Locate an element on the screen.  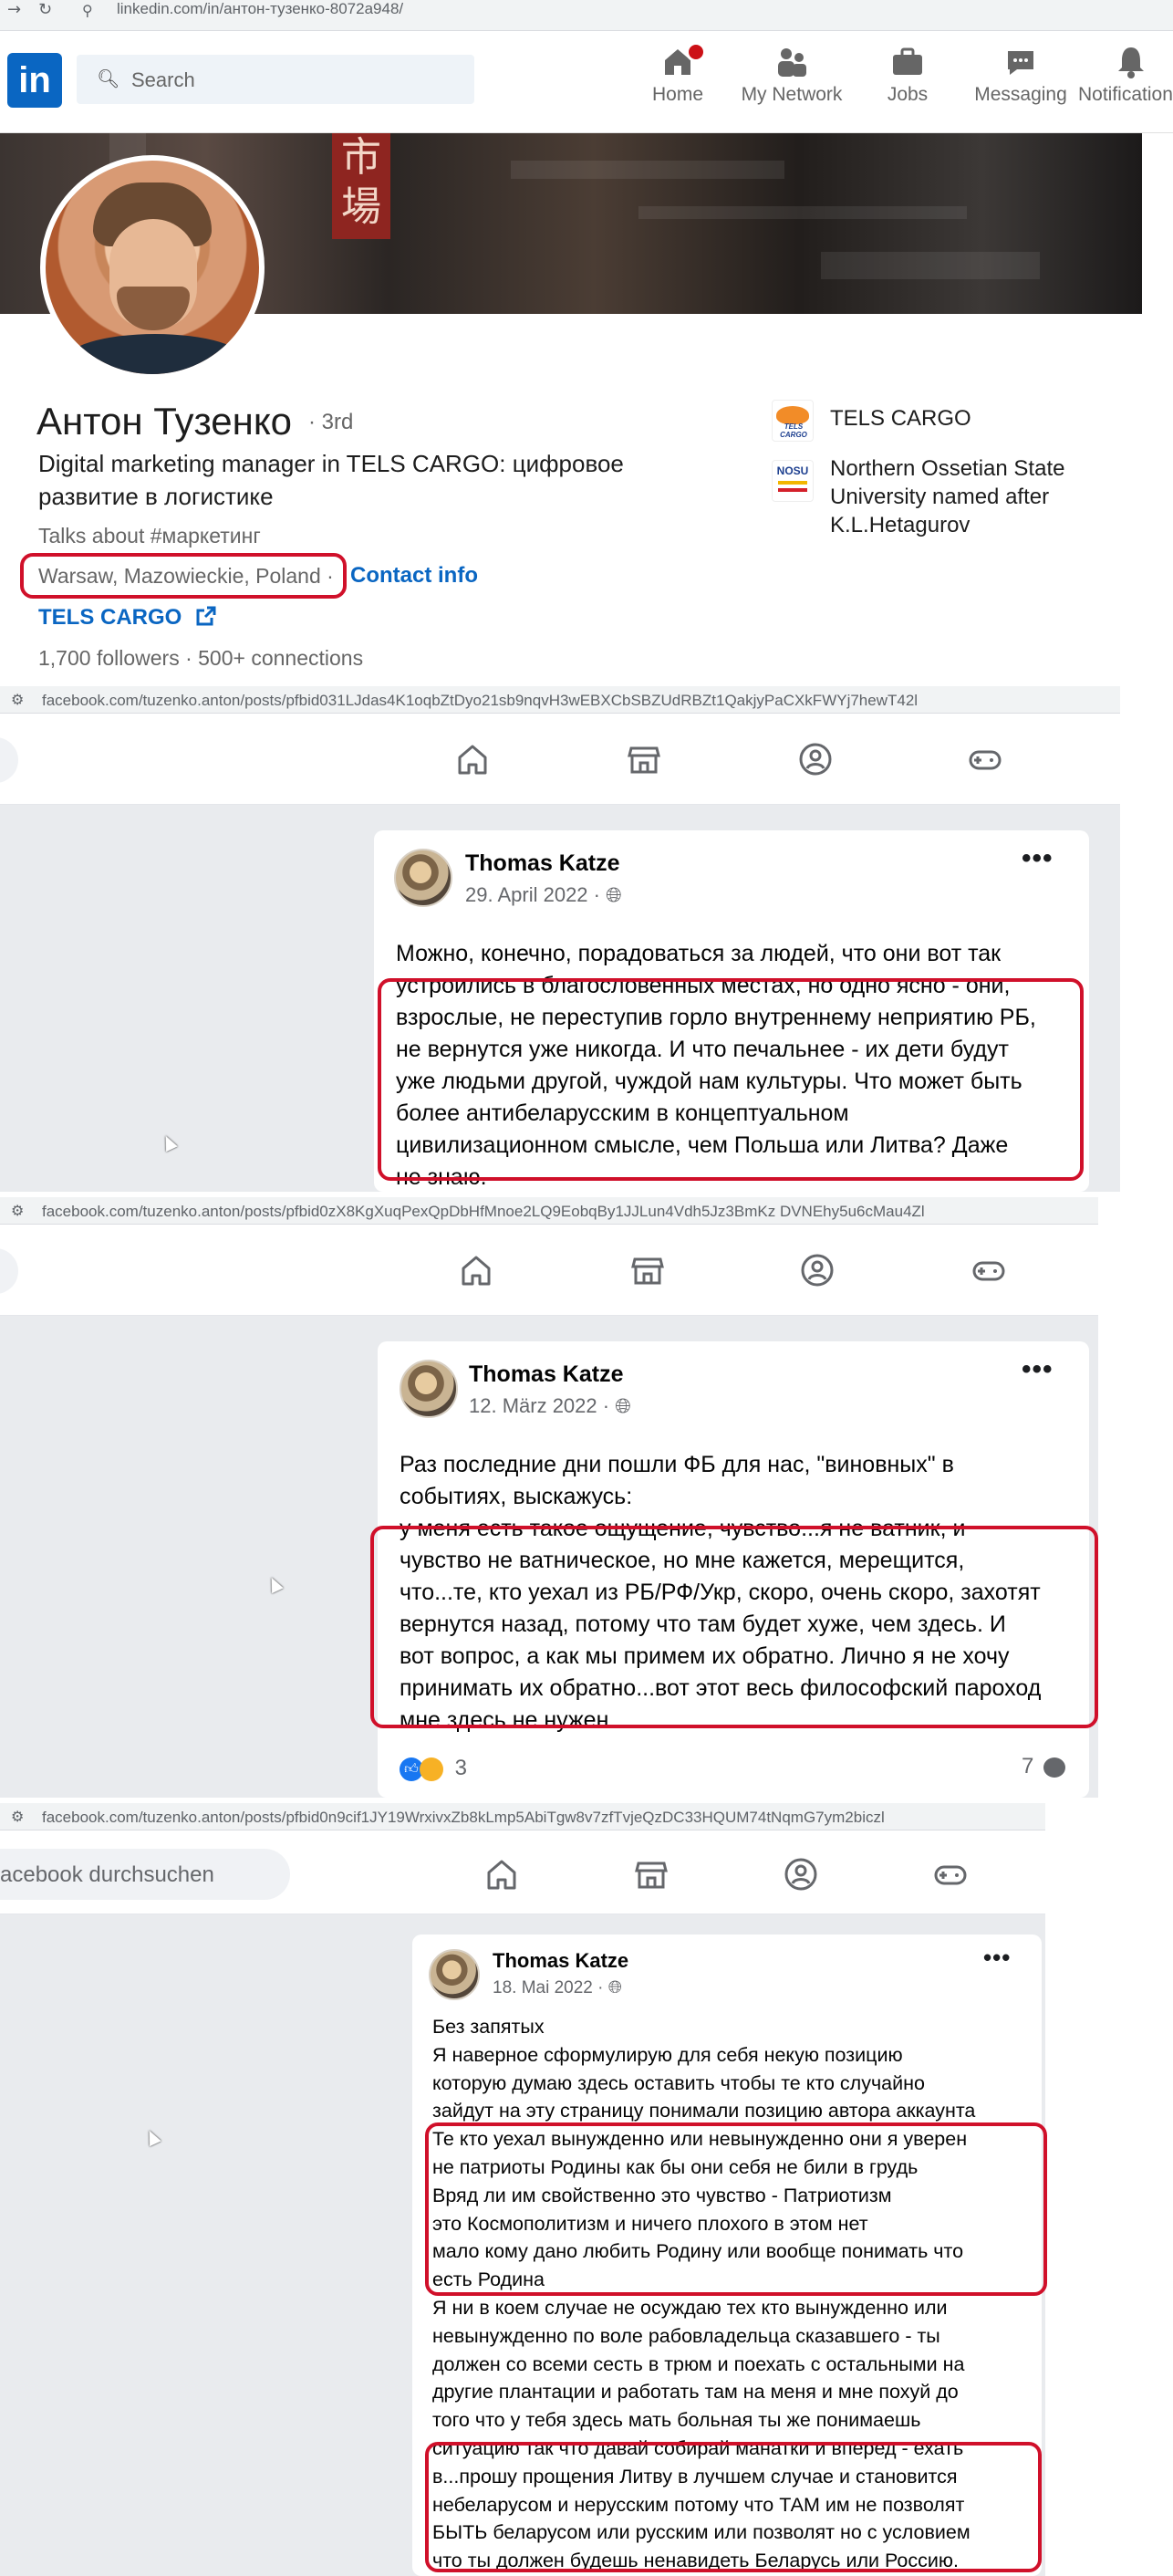
reactions-summary: 👍︎ 3 is located at coordinates (433, 1768).